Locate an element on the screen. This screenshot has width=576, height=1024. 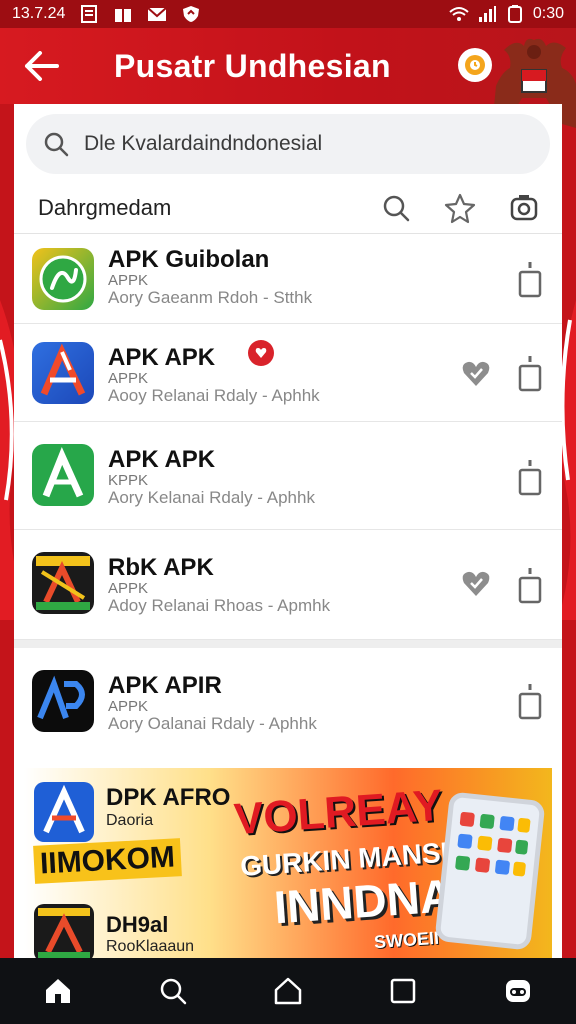
list-item: APK APIR APPK Aory Oalanai Rdaly - Aphhk is located at coordinates (288, 700).